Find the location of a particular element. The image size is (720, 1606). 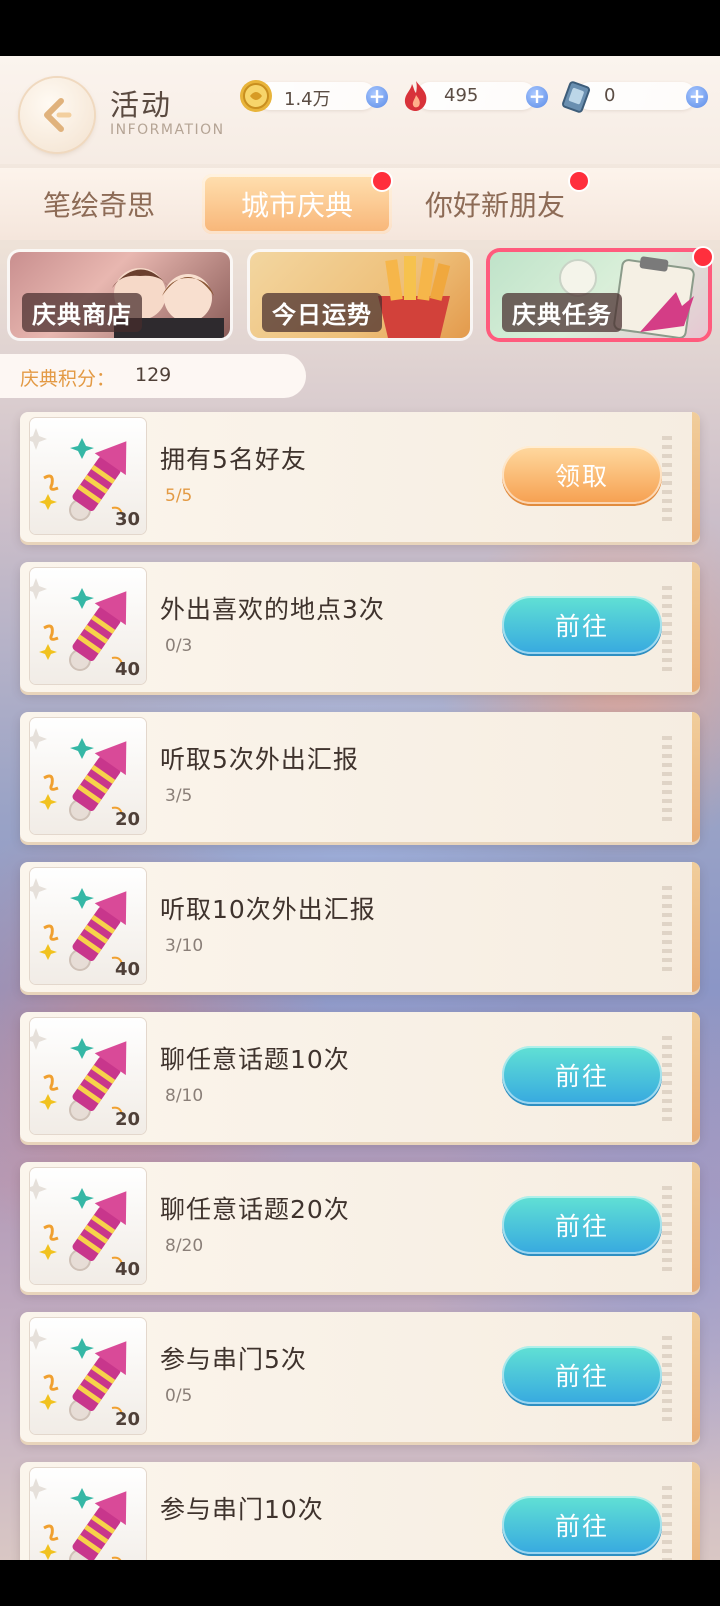

tab-chengshiqingdian: 城市庆典 is located at coordinates (297, 204).